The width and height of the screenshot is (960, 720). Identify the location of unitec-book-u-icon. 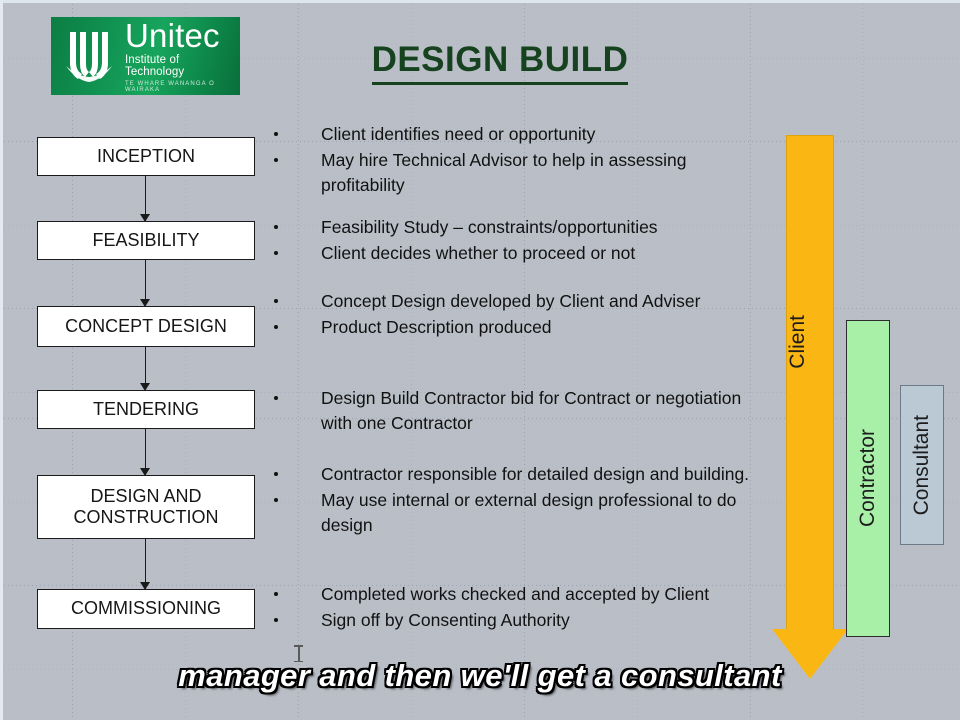
(89, 56).